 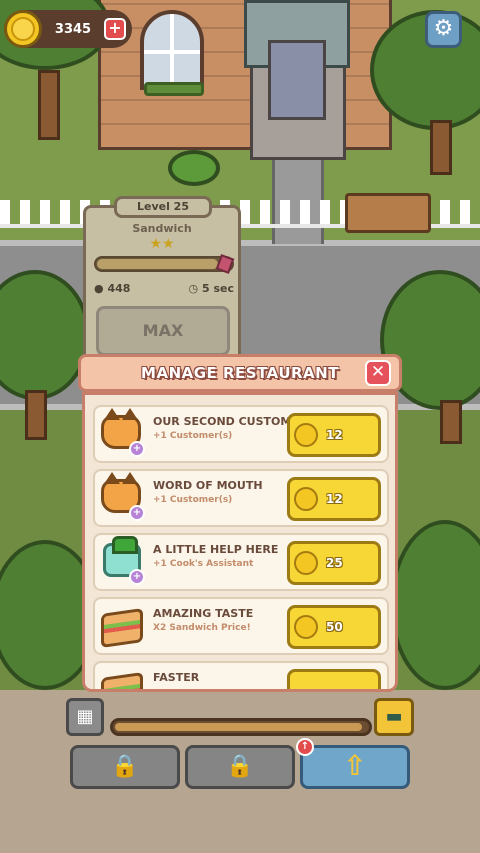 I want to click on buy-upgrade-button, so click(x=334, y=679).